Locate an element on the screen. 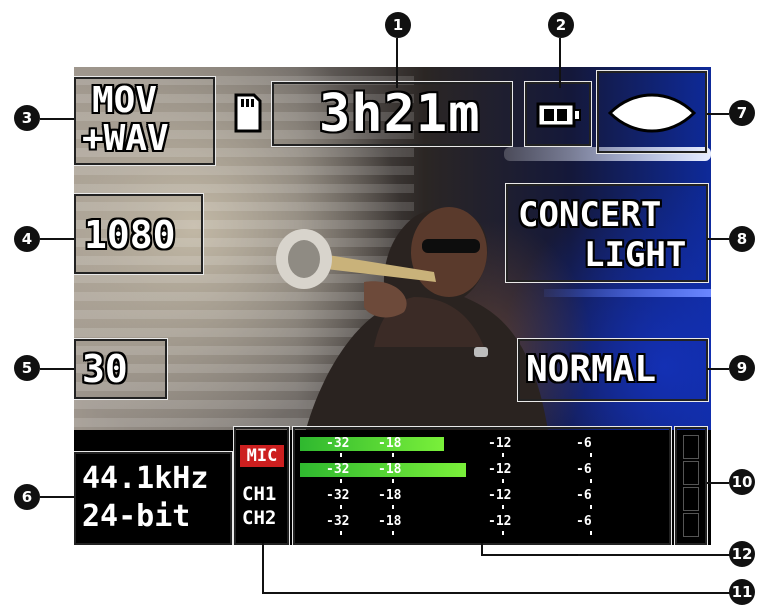  frame-rate: 30 is located at coordinates (105, 369).